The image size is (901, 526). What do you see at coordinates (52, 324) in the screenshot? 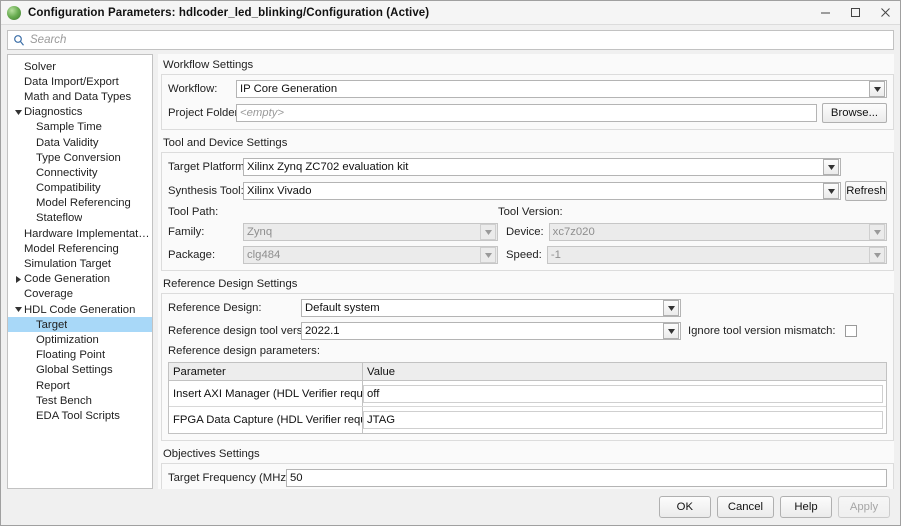
I see `tree-item-label: Target` at bounding box center [52, 324].